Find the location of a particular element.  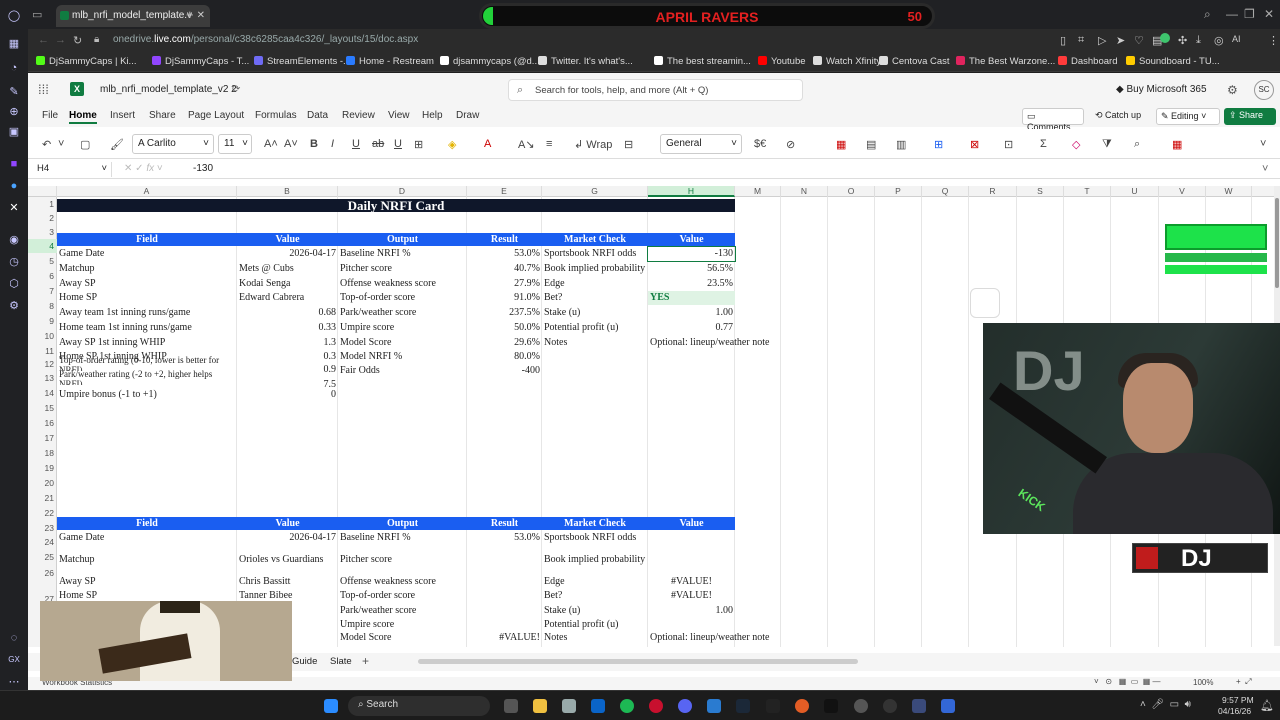

tab-insert: Insert is located at coordinates (122, 115).